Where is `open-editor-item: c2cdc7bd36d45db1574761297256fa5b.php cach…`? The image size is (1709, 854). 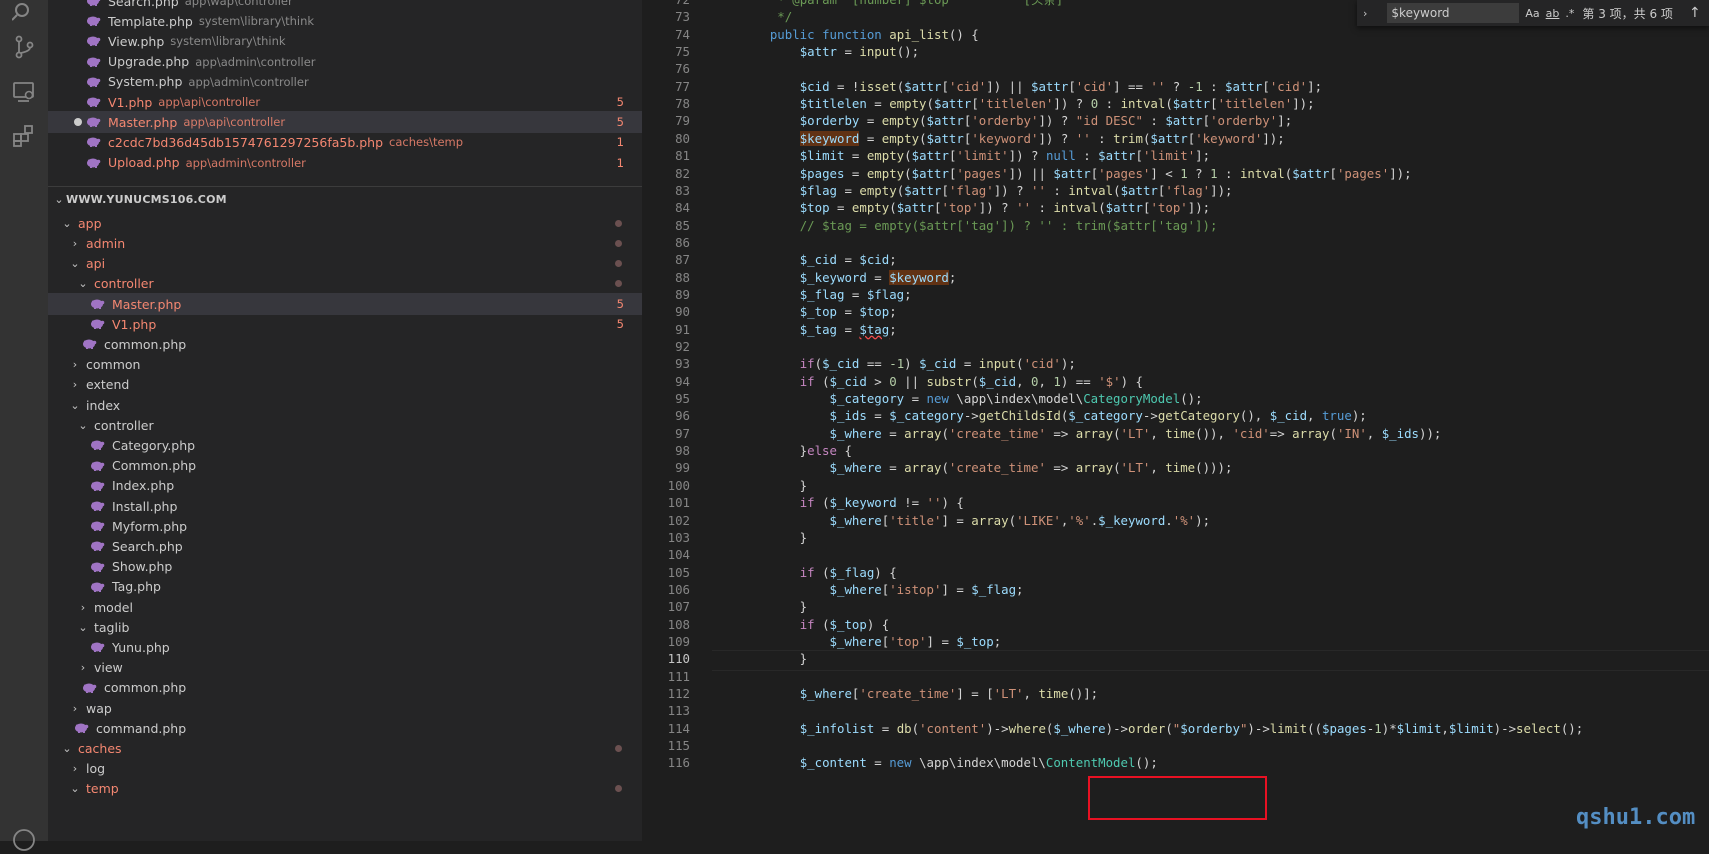 open-editor-item: c2cdc7bd36d45db1574761297256fa5b.php cach… is located at coordinates (345, 142).